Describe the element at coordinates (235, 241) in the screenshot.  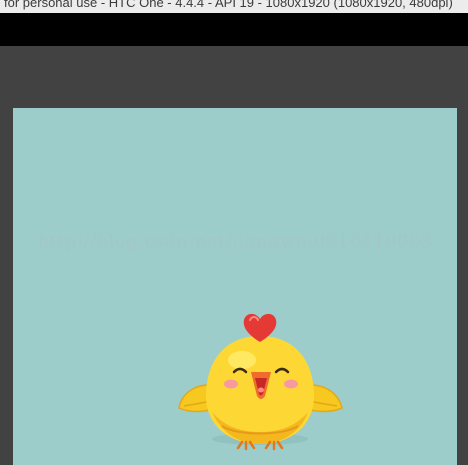
I see `watermark-text: http://blog.csdn.net/jiangwei0910410003` at that location.